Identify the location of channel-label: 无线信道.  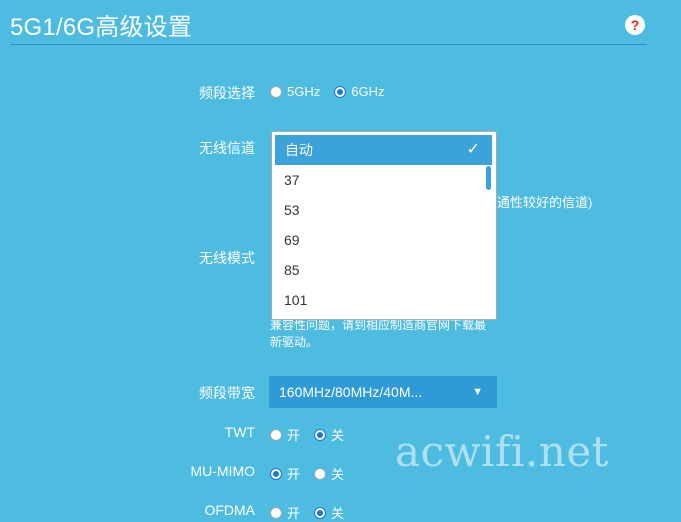
(227, 148).